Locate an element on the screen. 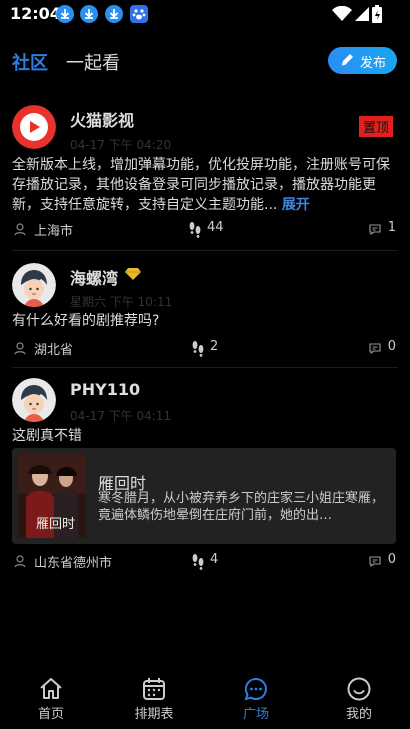  nav-schedule-label: 排期表 is located at coordinates (154, 714).